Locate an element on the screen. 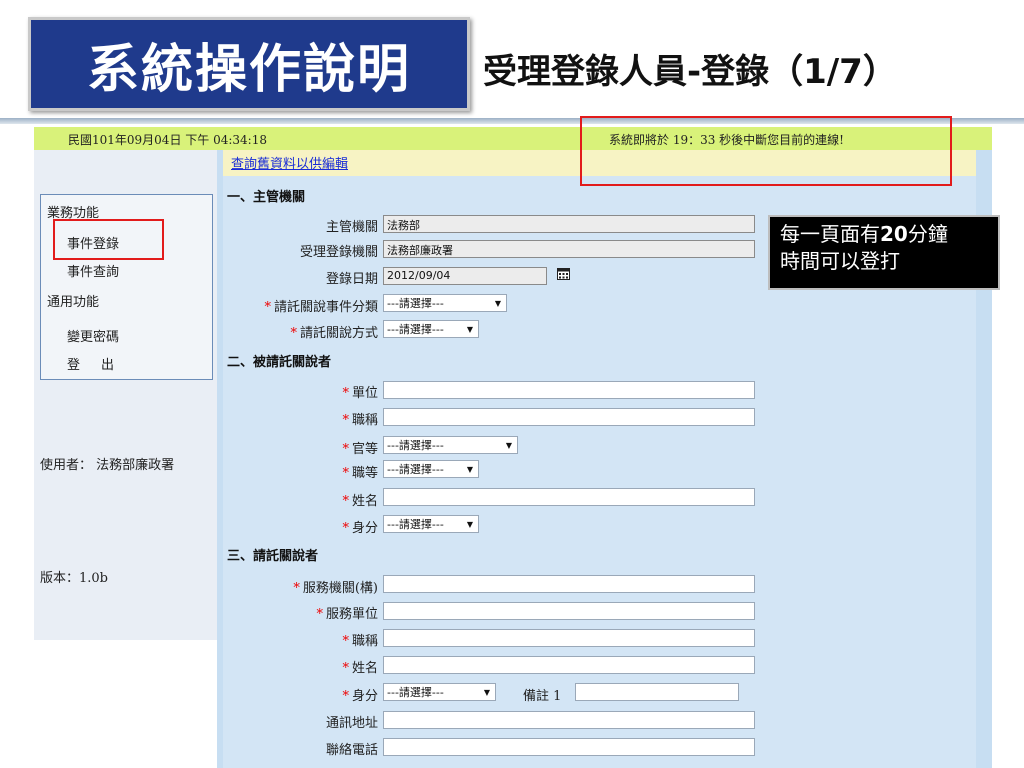  callout-box: 每一頁面有20分鐘 時間可以登打 is located at coordinates (884, 252).